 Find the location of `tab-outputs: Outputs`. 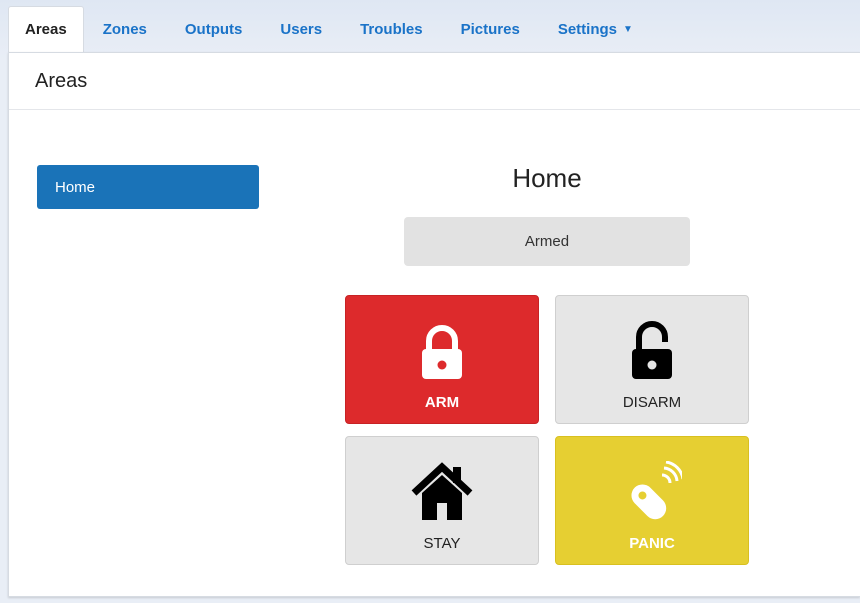

tab-outputs: Outputs is located at coordinates (214, 29).